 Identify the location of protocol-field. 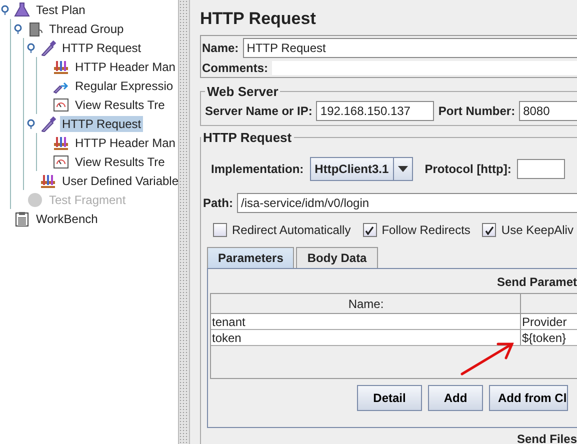
(541, 169).